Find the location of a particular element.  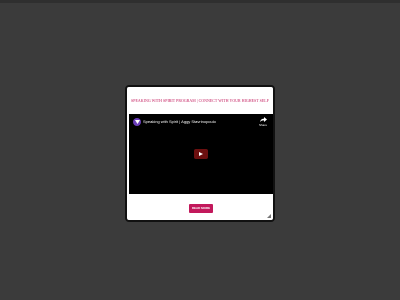

play-icon is located at coordinates (201, 154).